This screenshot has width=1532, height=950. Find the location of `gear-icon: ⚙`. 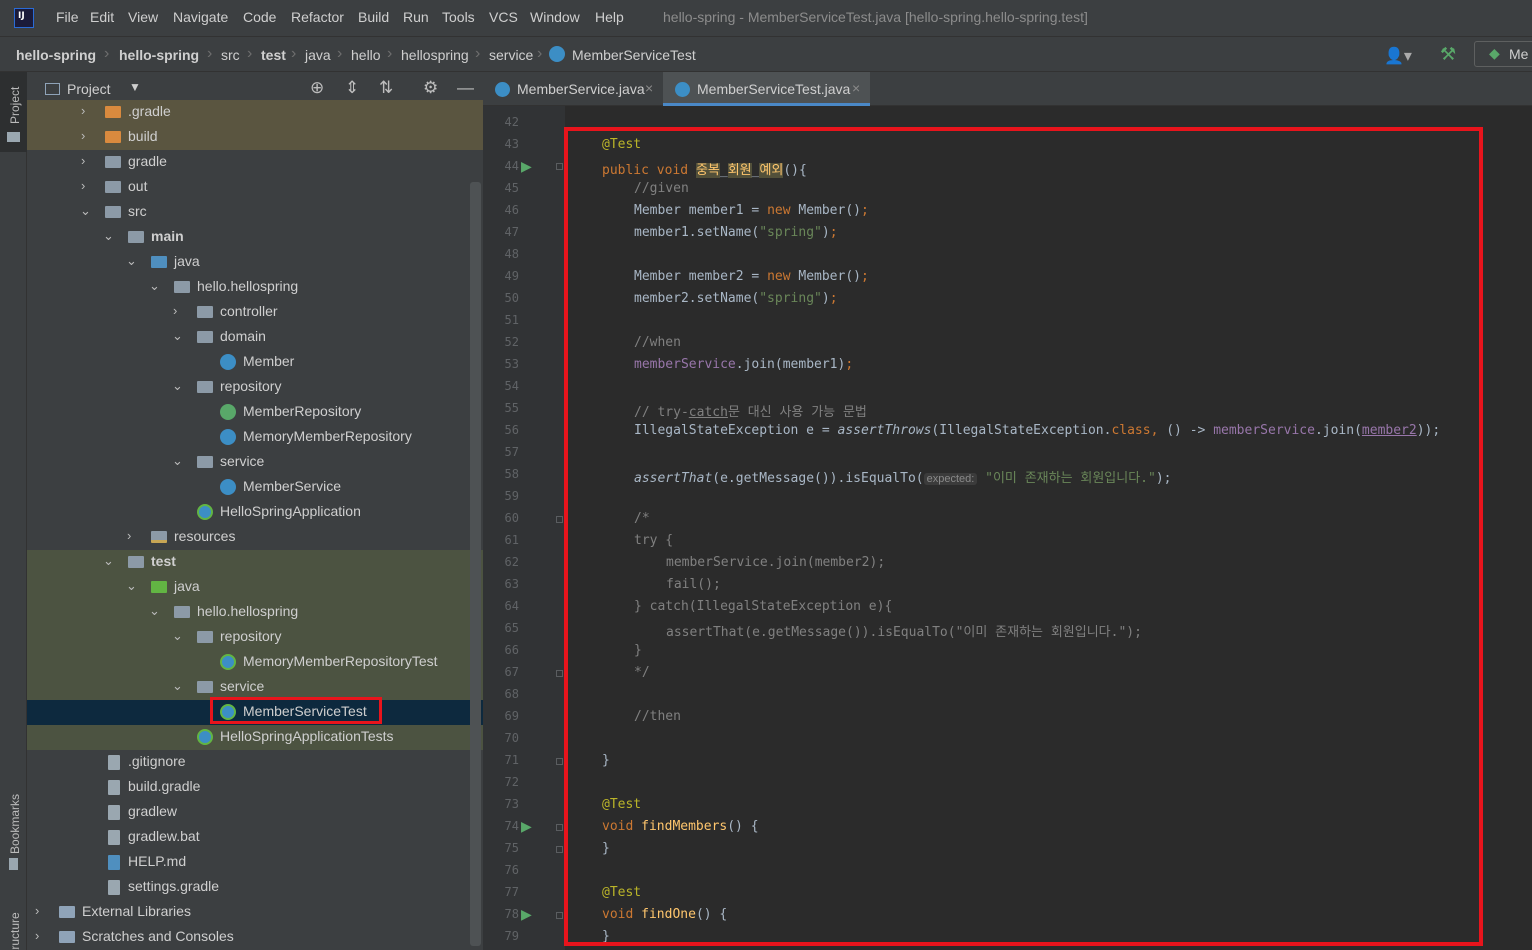

gear-icon: ⚙ is located at coordinates (430, 88).